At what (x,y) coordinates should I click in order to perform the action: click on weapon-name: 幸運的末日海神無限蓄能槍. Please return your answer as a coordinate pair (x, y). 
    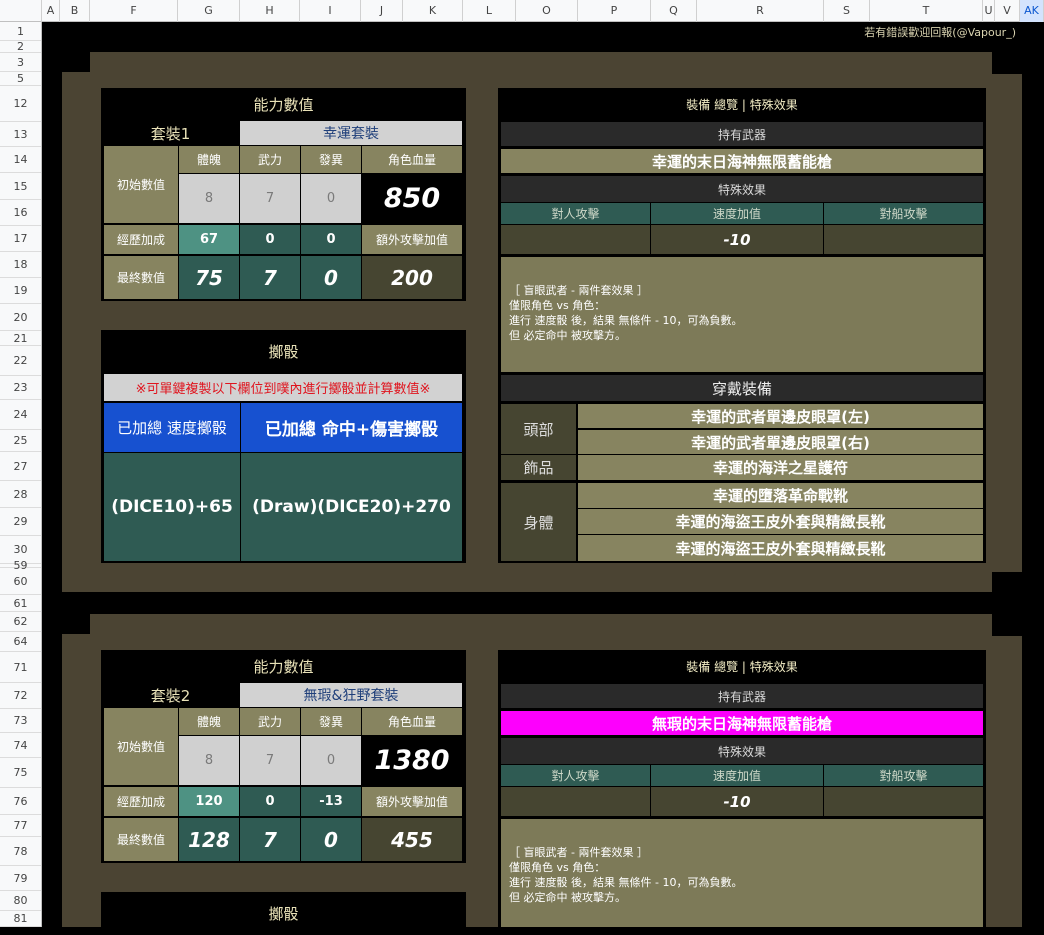
    Looking at the image, I should click on (742, 161).